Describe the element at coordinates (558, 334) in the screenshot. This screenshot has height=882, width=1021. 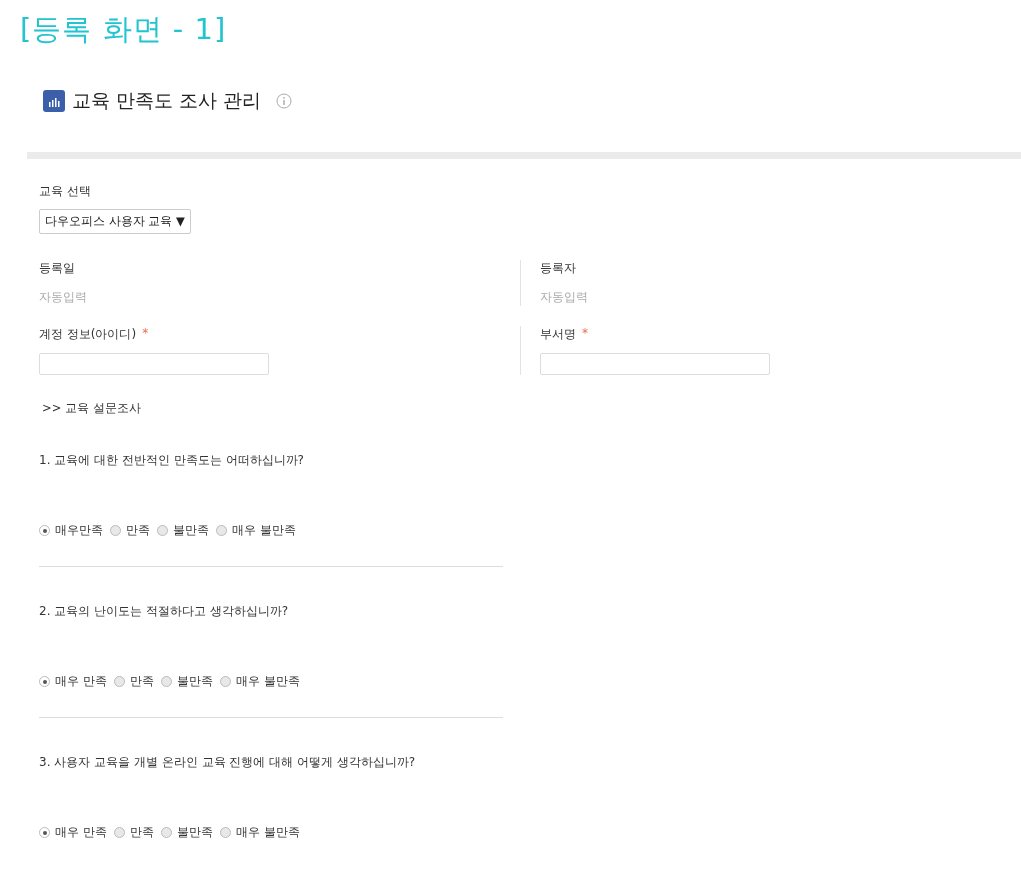
I see `field-label: 부서명` at that location.